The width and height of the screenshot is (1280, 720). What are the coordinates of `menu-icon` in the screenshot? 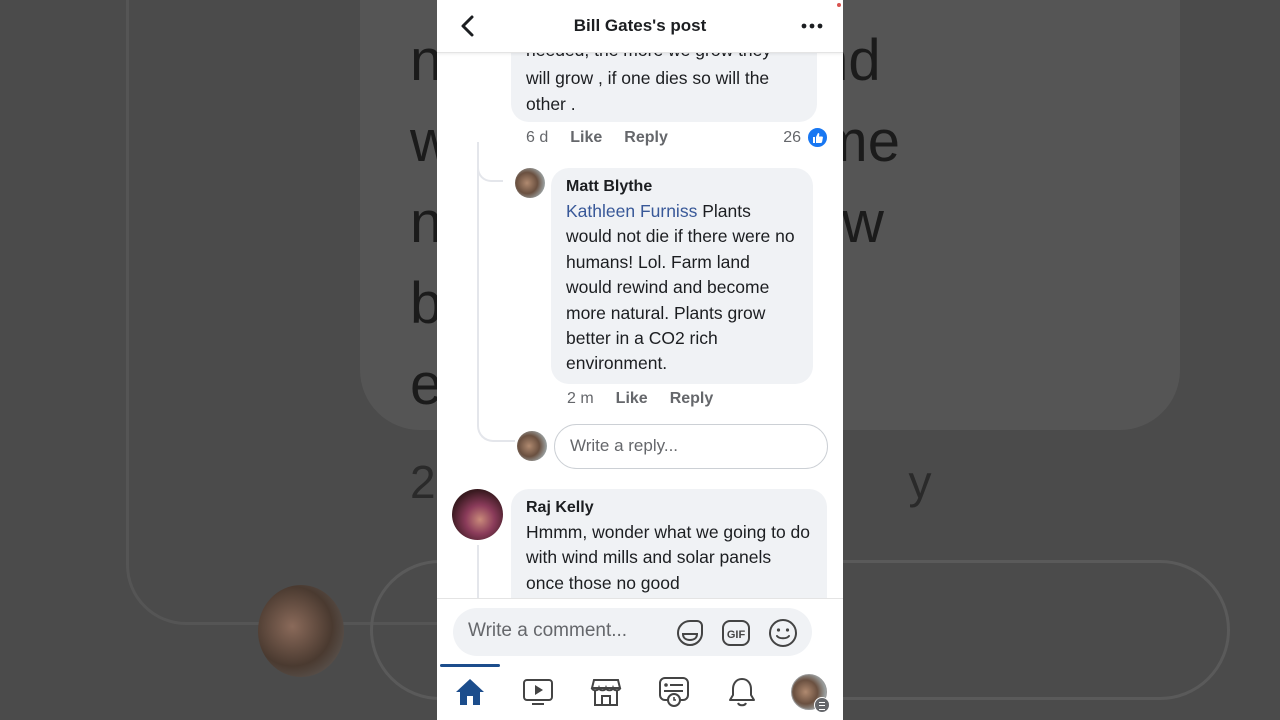 It's located at (822, 705).